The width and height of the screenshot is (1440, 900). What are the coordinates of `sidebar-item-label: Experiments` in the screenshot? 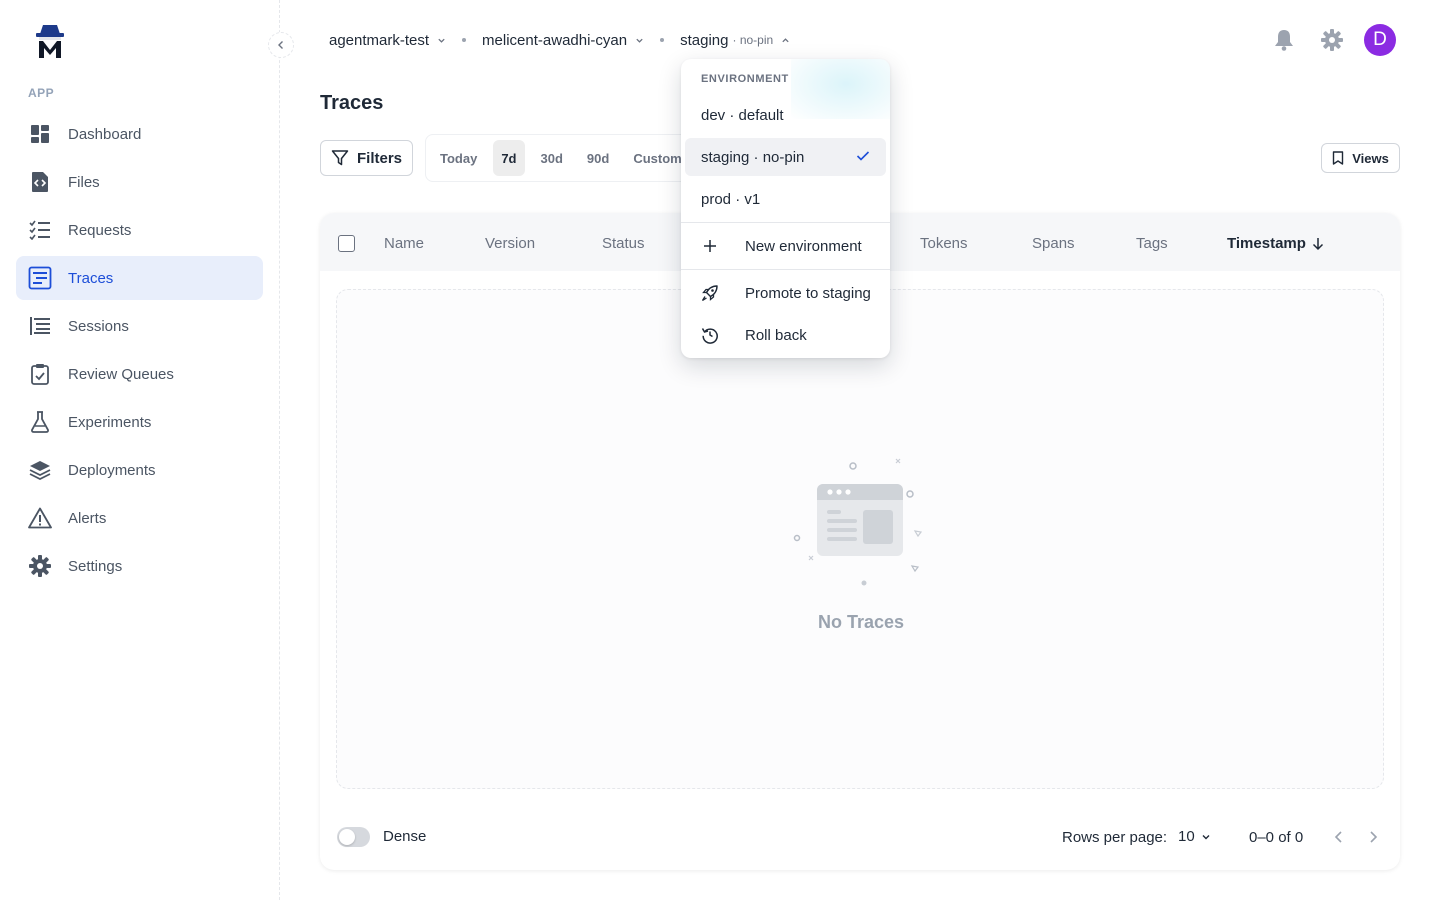 It's located at (110, 422).